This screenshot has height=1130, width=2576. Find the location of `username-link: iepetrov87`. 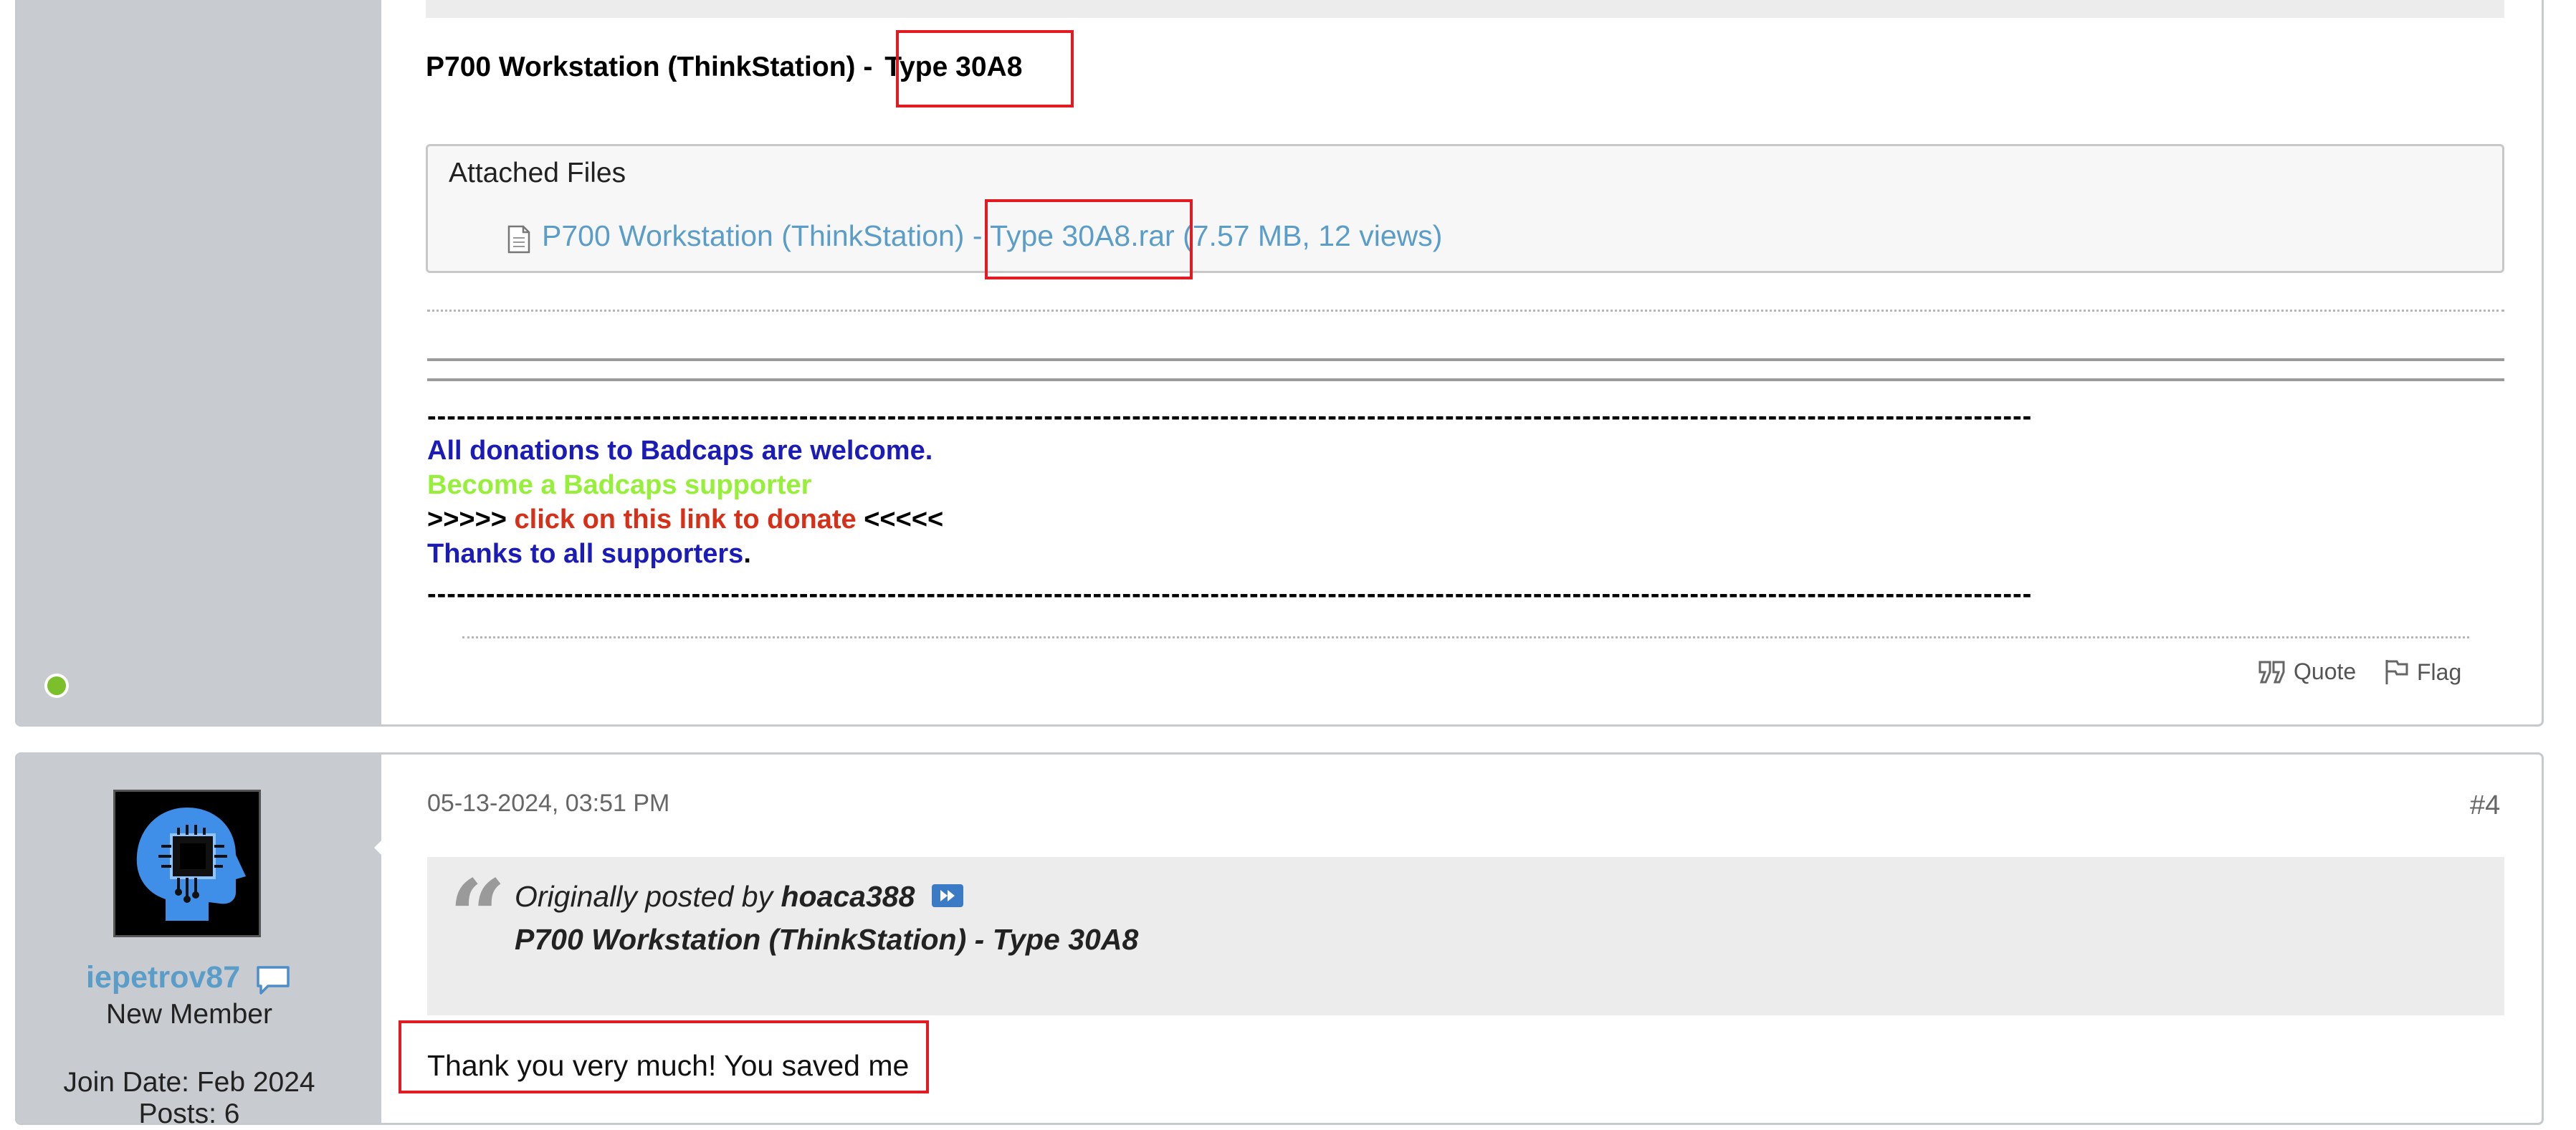

username-link: iepetrov87 is located at coordinates (163, 977).